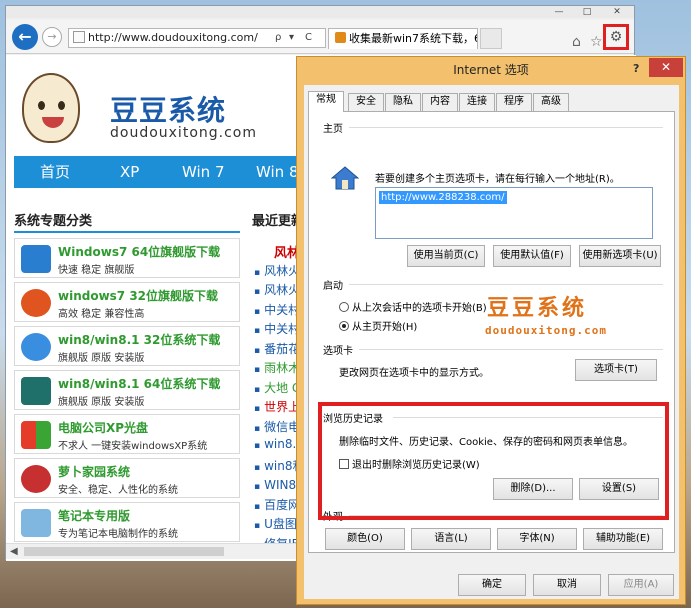 The width and height of the screenshot is (691, 608). What do you see at coordinates (25, 37) in the screenshot?
I see `back-arrow-icon: ←` at bounding box center [25, 37].